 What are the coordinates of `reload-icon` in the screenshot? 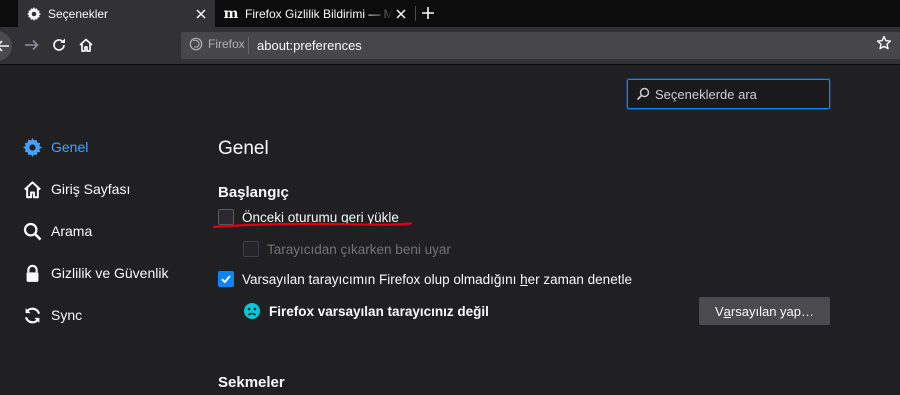 It's located at (59, 44).